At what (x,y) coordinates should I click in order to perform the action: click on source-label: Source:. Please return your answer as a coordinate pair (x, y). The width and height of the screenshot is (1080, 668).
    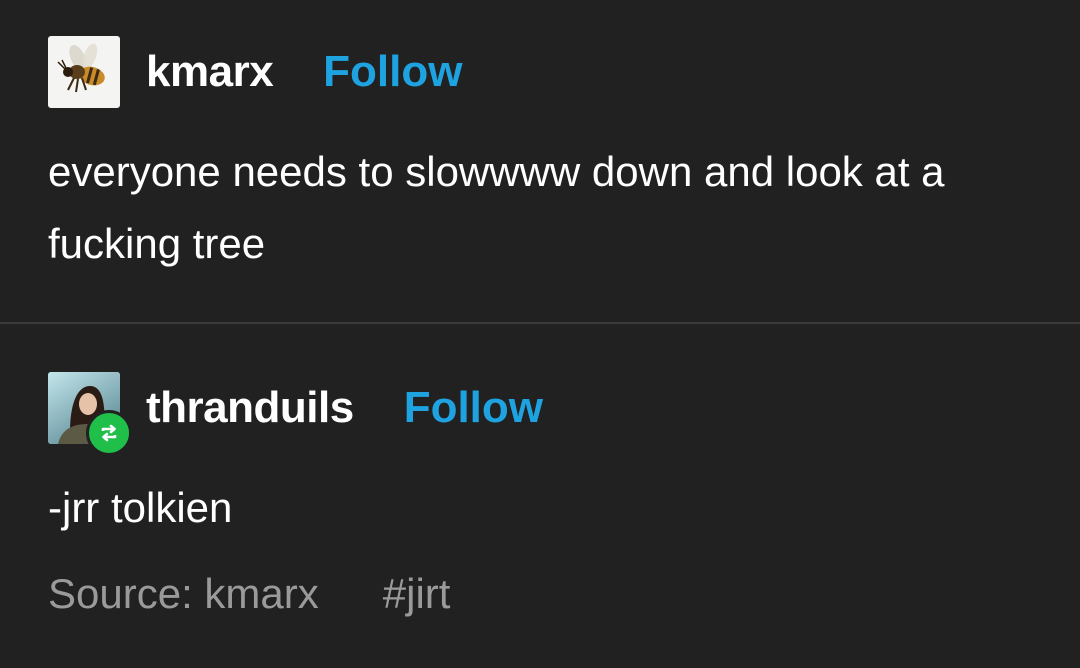
    Looking at the image, I should click on (120, 593).